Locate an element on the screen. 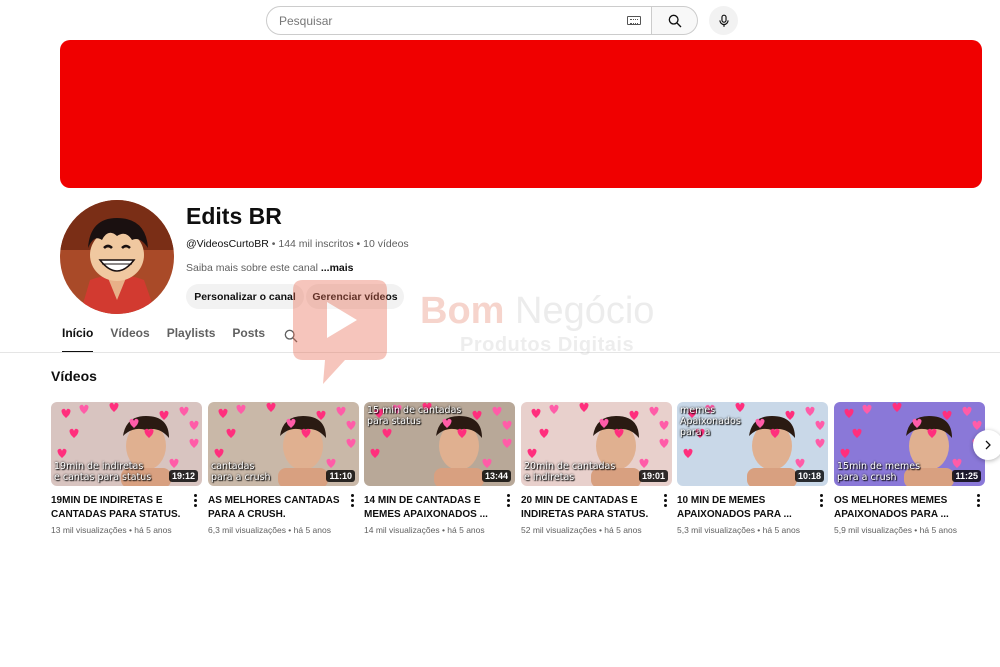  channel-handle: @VideosCurtoBR is located at coordinates (227, 244).